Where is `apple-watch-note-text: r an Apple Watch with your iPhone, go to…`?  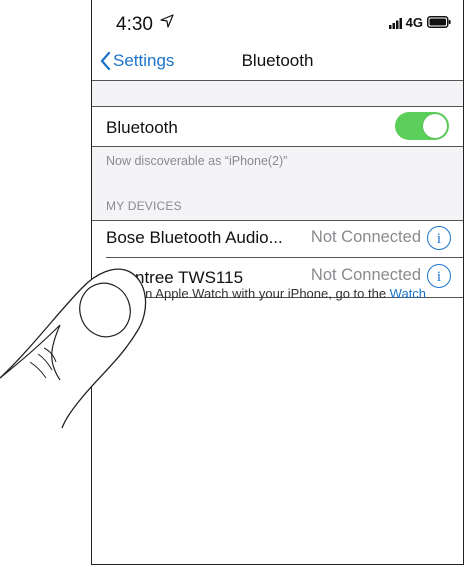 apple-watch-note-text: r an Apple Watch with your iPhone, go to… is located at coordinates (260, 293).